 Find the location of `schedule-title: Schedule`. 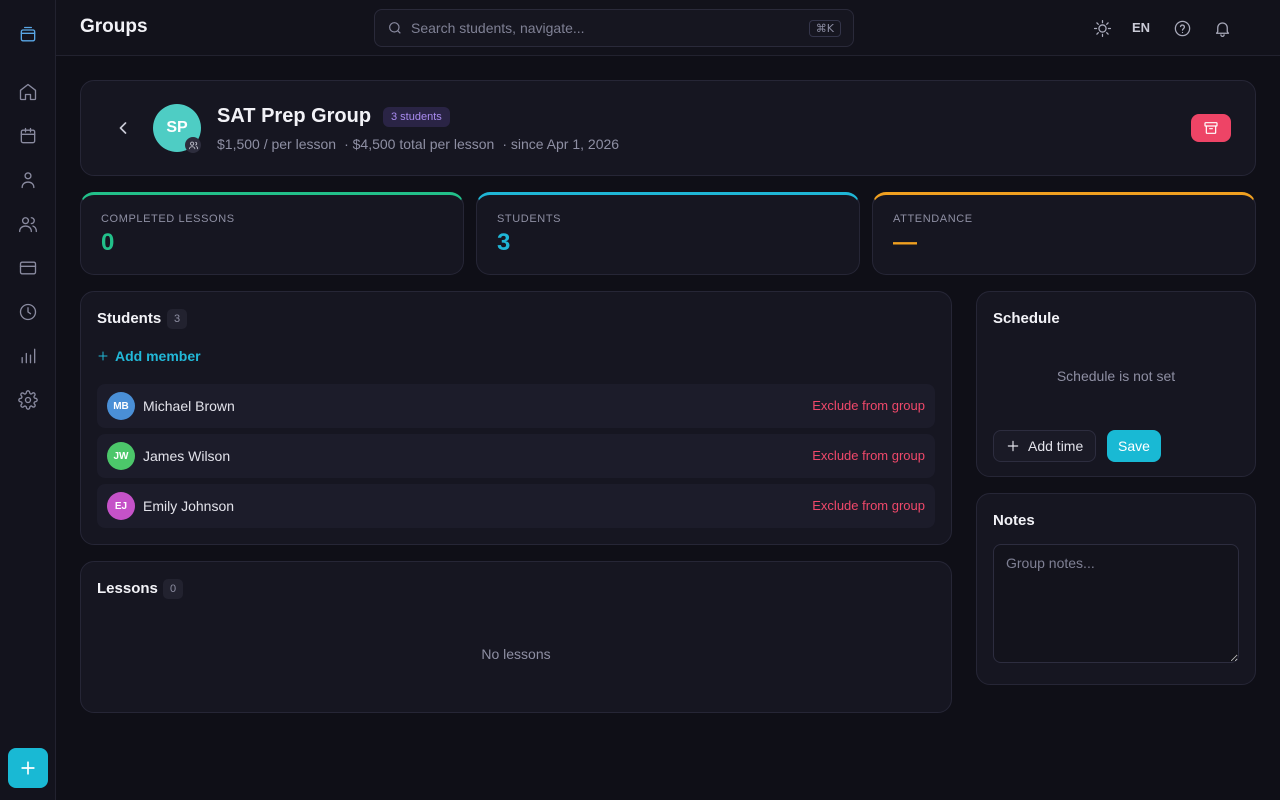

schedule-title: Schedule is located at coordinates (1026, 318).